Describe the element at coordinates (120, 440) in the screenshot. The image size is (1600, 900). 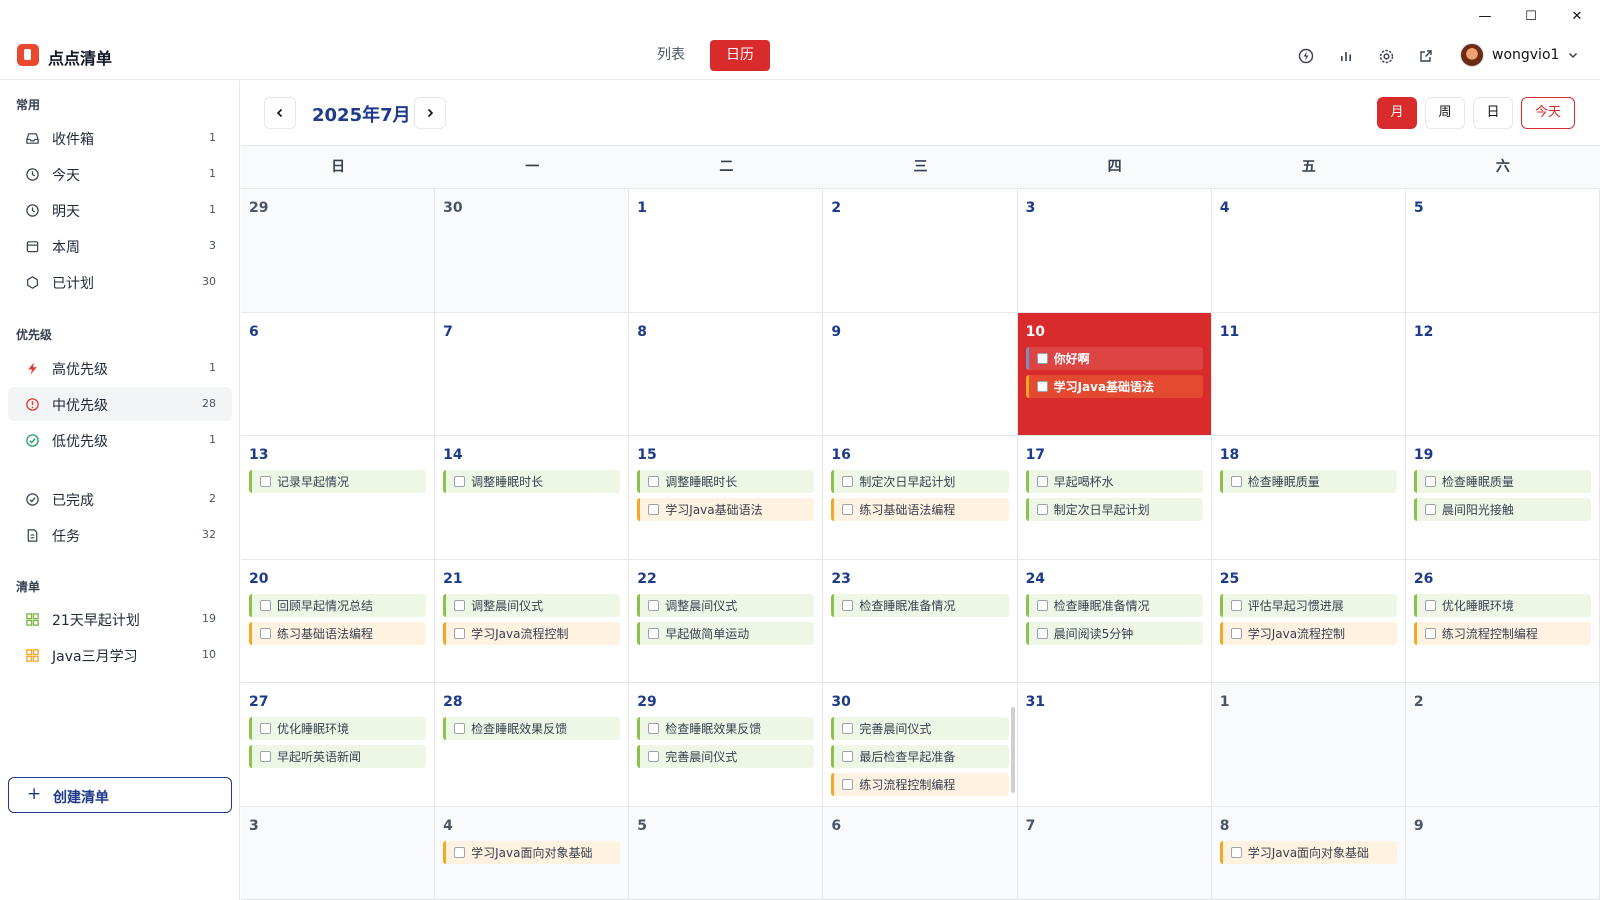
I see `sidebar-item-low-priority: 低优先级 1` at that location.